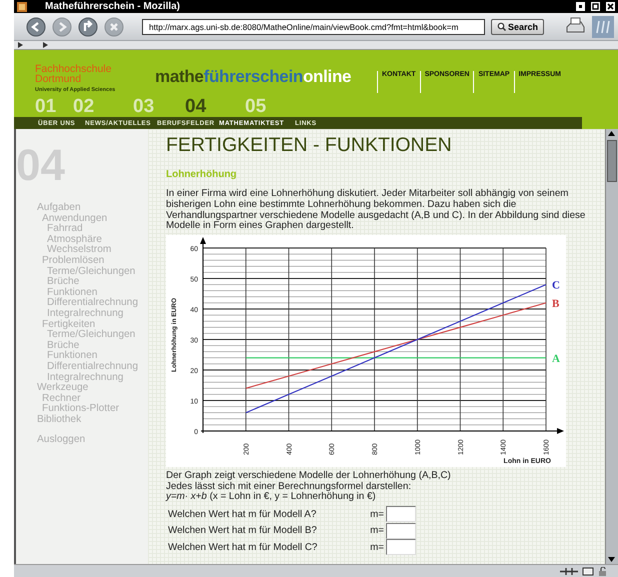 Image resolution: width=618 pixels, height=577 pixels. I want to click on school-name: Fachhochschule, so click(73, 69).